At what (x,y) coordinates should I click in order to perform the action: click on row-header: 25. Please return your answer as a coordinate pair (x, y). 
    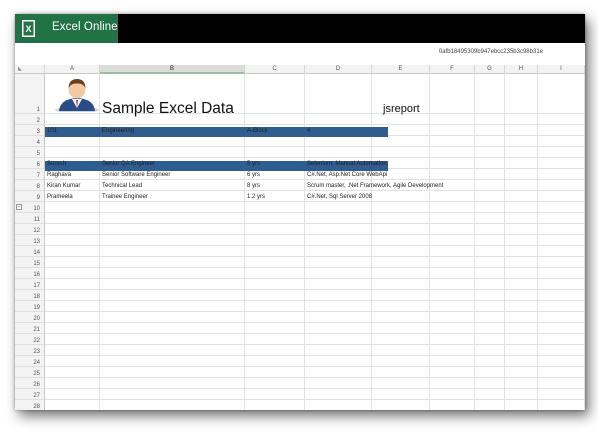
    Looking at the image, I should click on (30, 372).